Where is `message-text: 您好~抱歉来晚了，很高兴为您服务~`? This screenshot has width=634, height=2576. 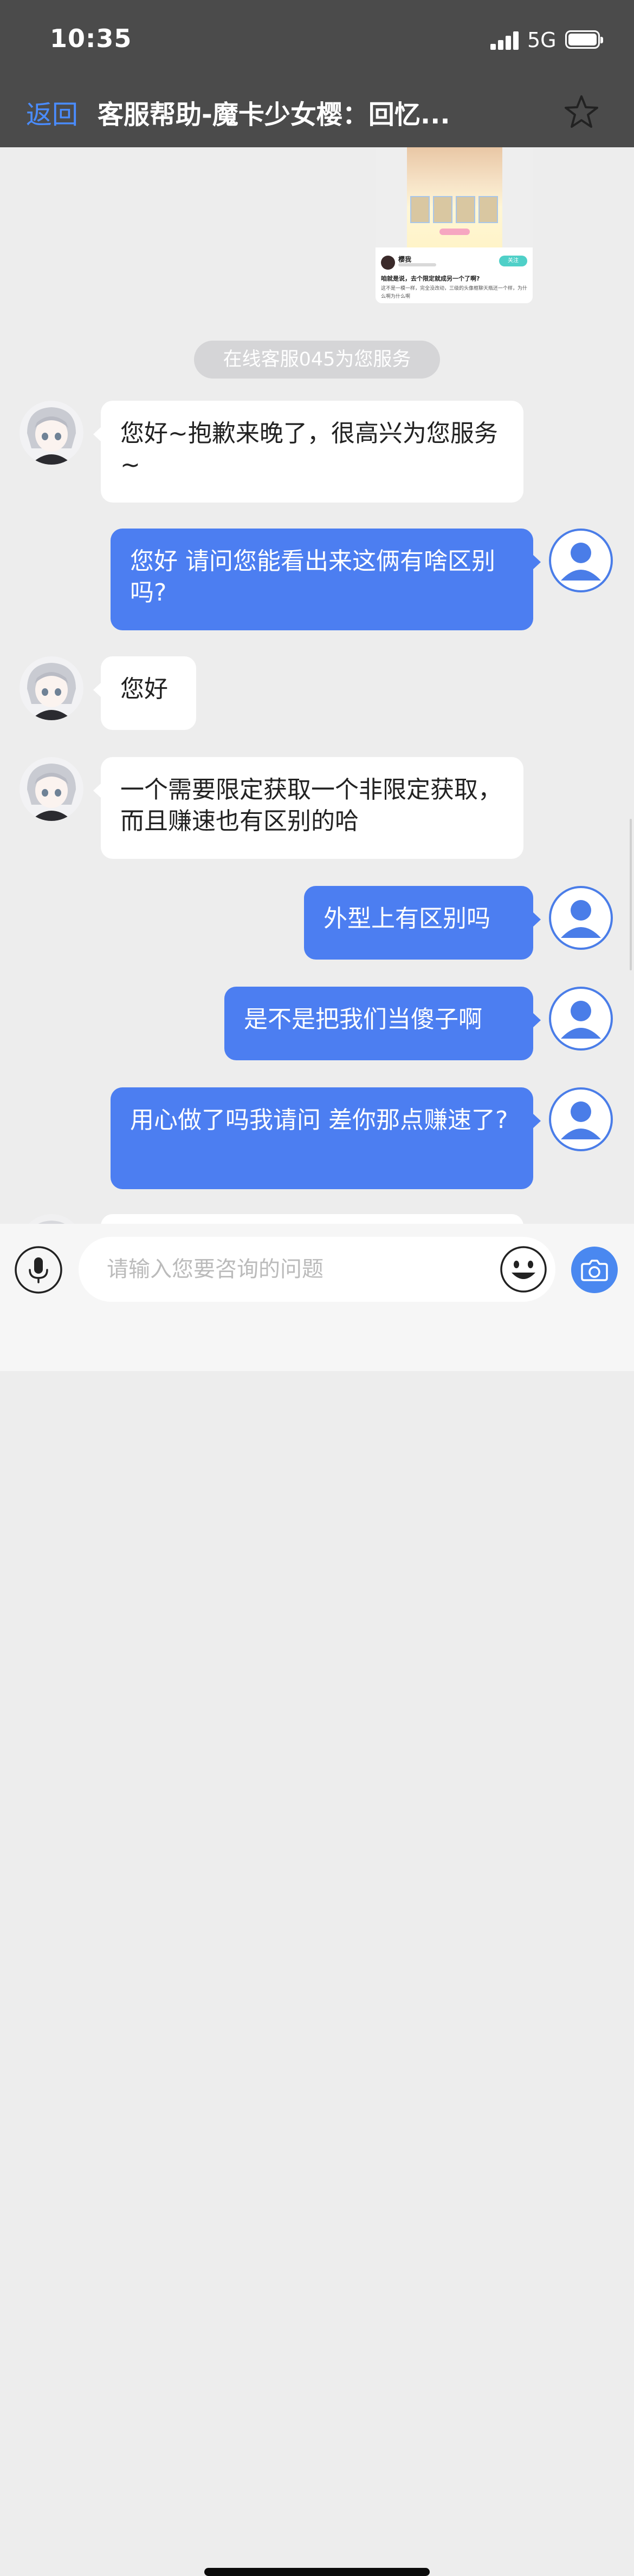
message-text: 您好~抱歉来晚了，很高兴为您服务~ is located at coordinates (309, 449).